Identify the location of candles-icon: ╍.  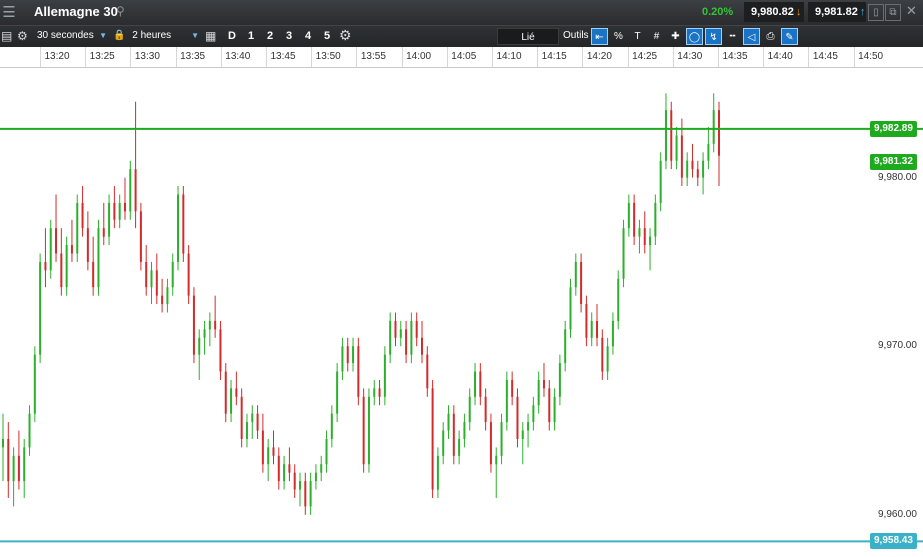
(732, 36).